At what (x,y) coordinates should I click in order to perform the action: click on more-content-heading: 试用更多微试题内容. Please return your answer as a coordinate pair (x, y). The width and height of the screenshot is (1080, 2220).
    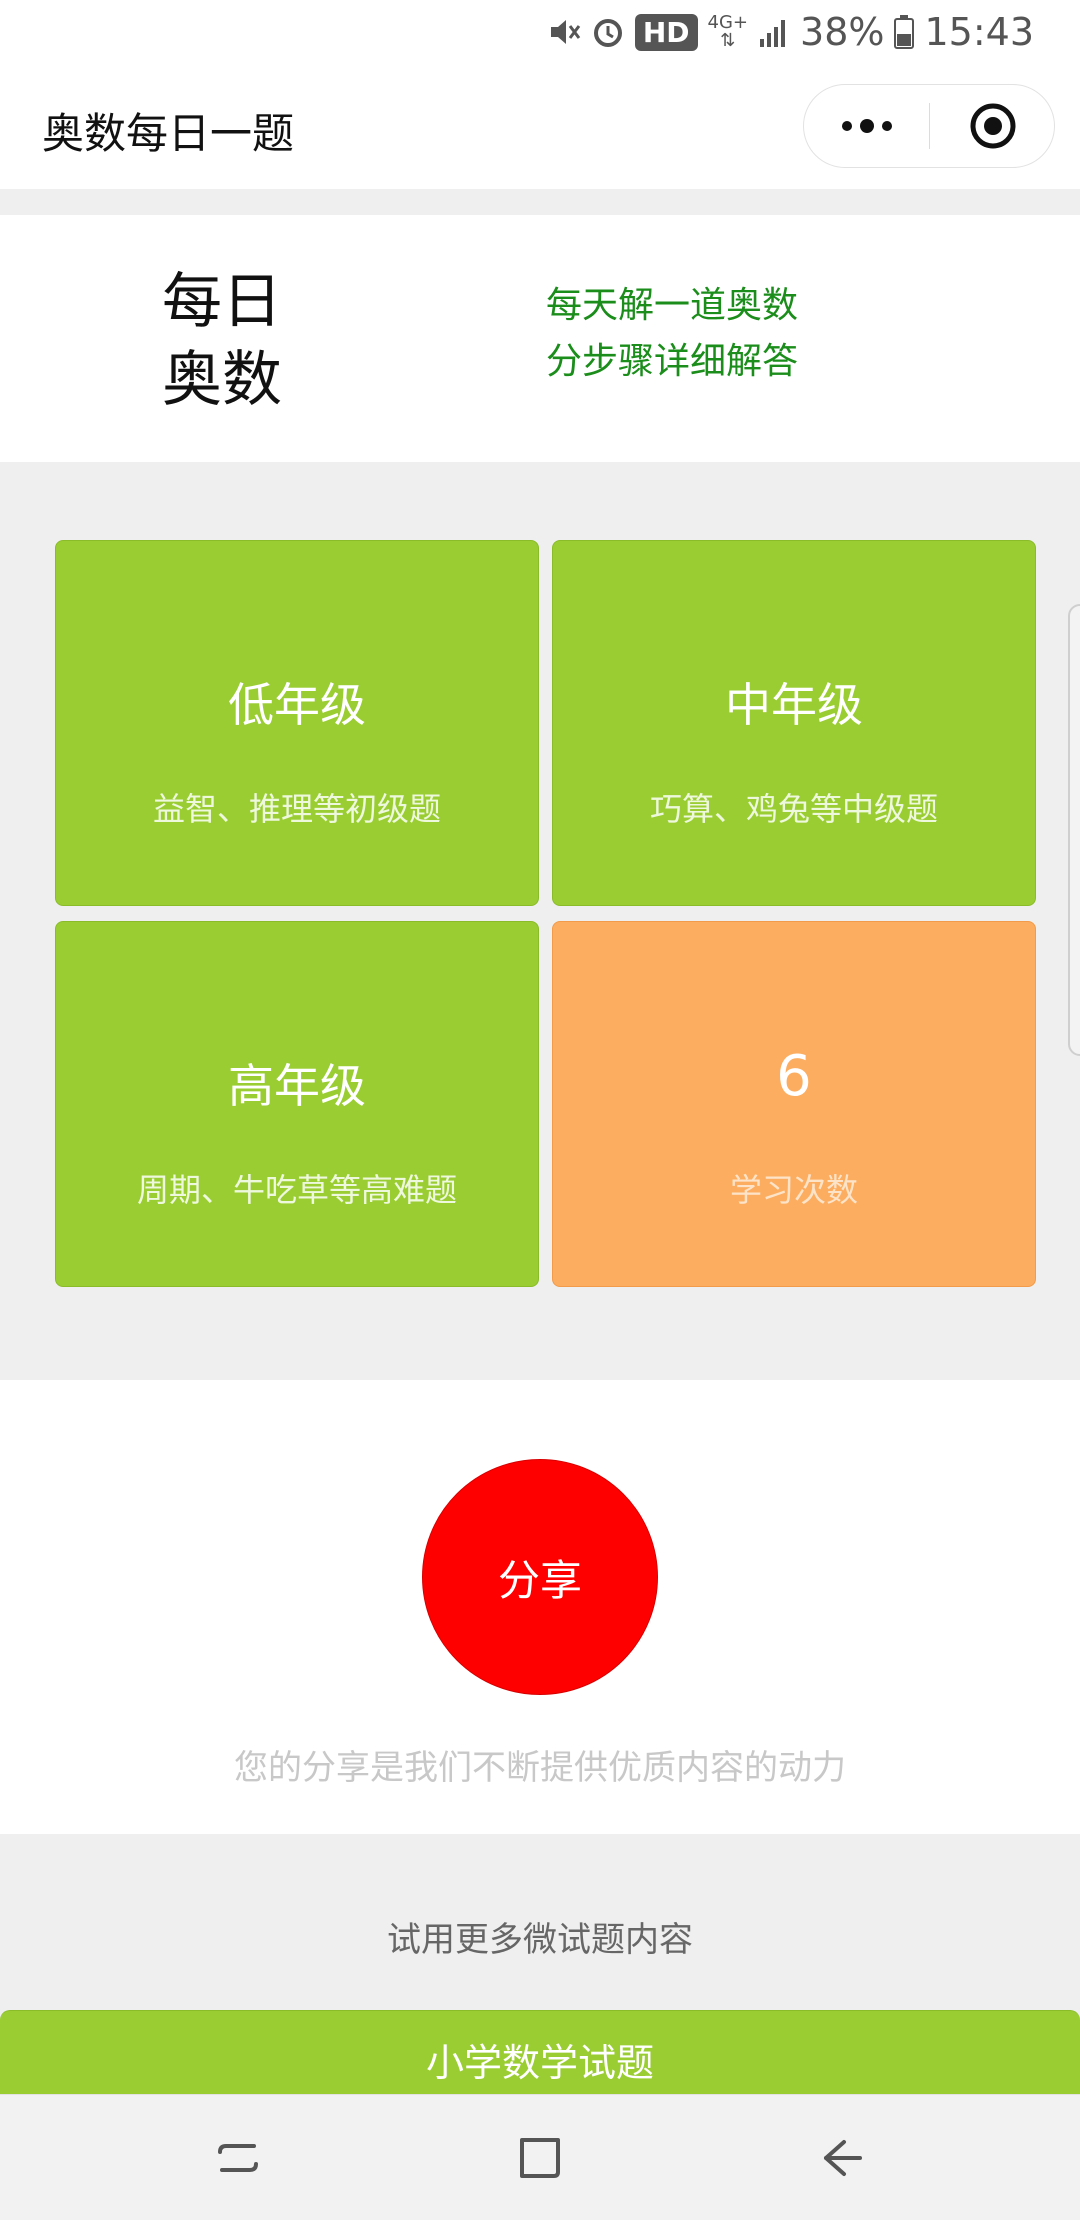
    Looking at the image, I should click on (540, 1940).